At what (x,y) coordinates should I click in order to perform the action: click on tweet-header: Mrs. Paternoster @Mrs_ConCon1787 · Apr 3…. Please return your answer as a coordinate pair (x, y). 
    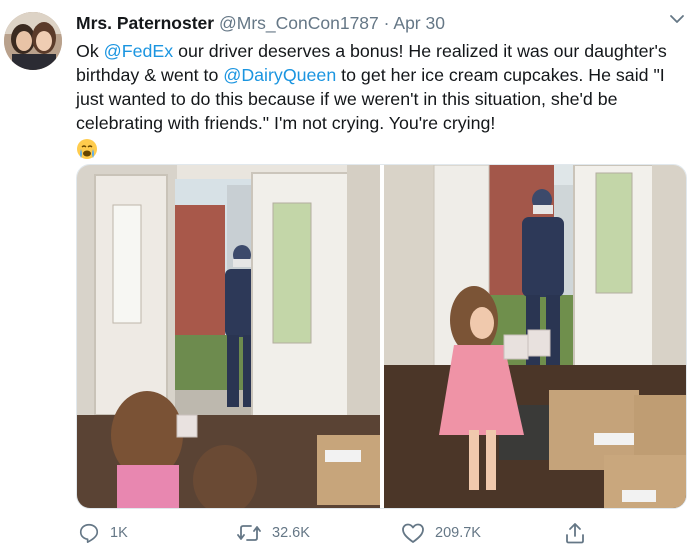
    Looking at the image, I should click on (260, 23).